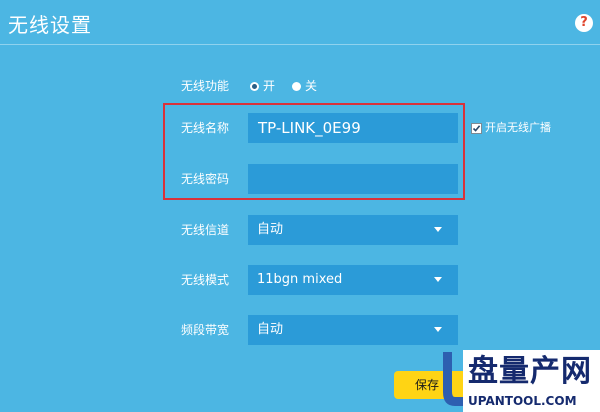 The height and width of the screenshot is (412, 600). I want to click on radio-on-label: 开, so click(269, 86).